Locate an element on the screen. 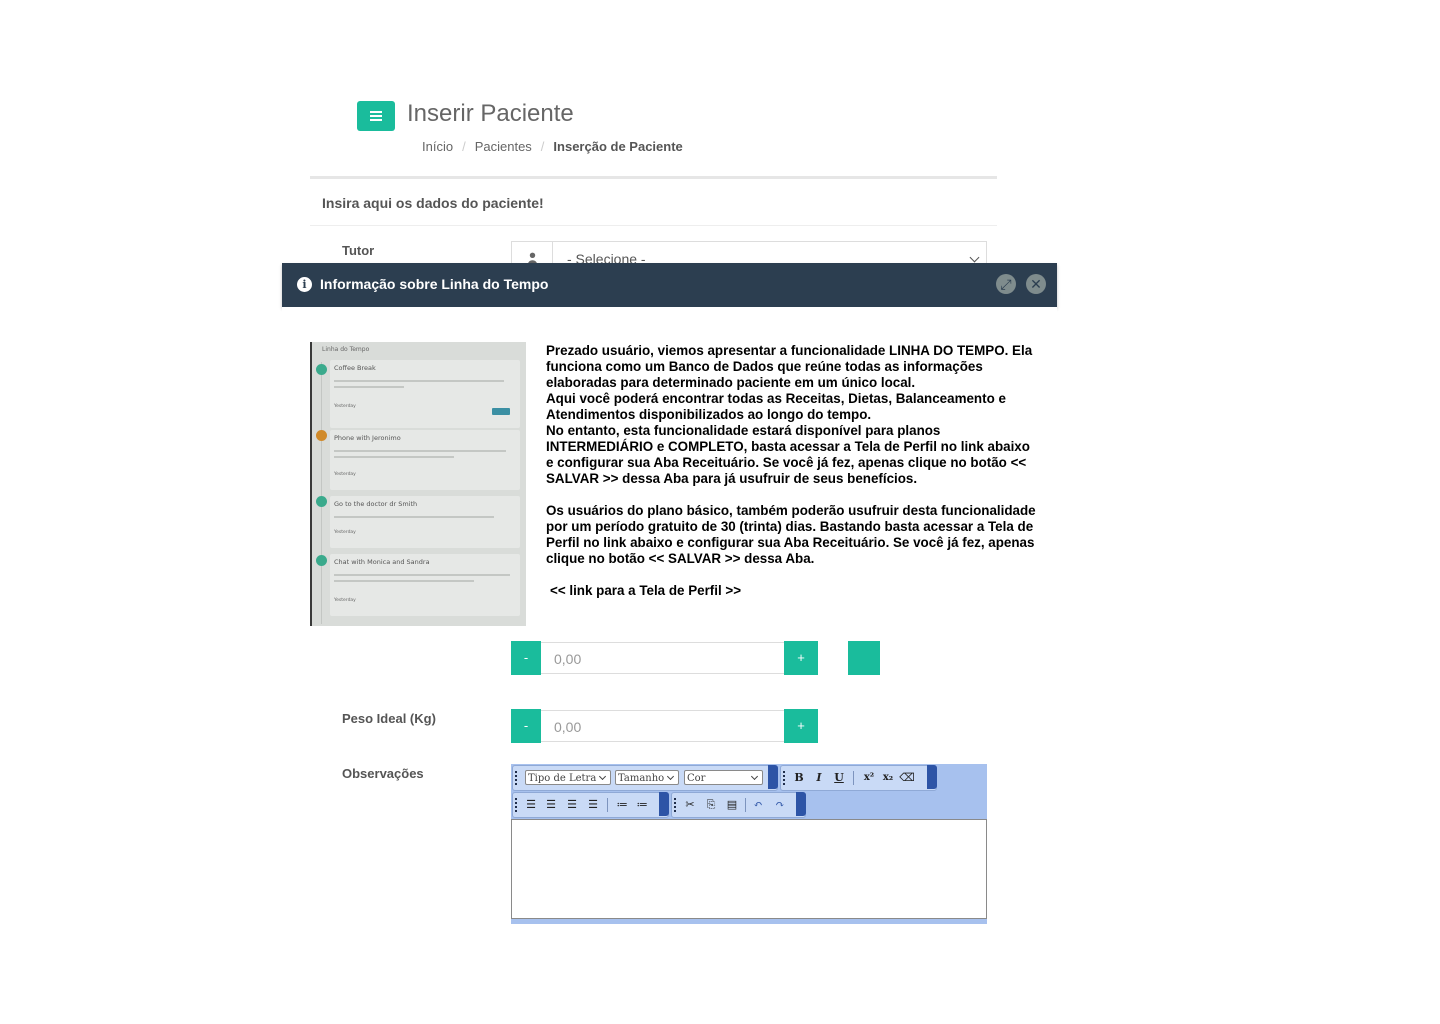 This screenshot has height=1024, width=1440. timeline-card: Phone with Jeronimo Yesterday is located at coordinates (425, 460).